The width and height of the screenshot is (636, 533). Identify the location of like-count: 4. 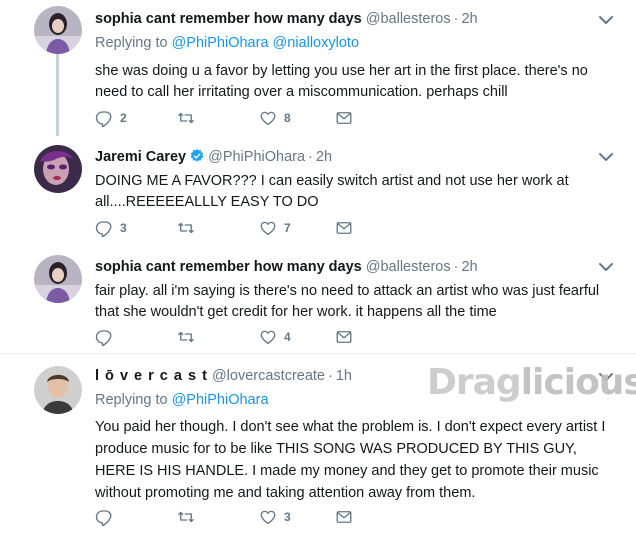
(287, 337).